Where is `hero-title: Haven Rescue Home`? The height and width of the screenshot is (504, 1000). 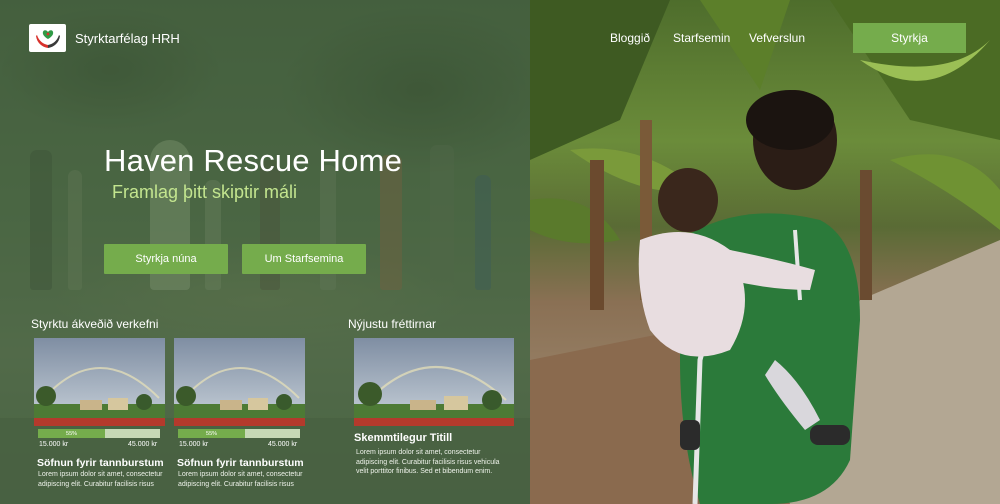 hero-title: Haven Rescue Home is located at coordinates (253, 160).